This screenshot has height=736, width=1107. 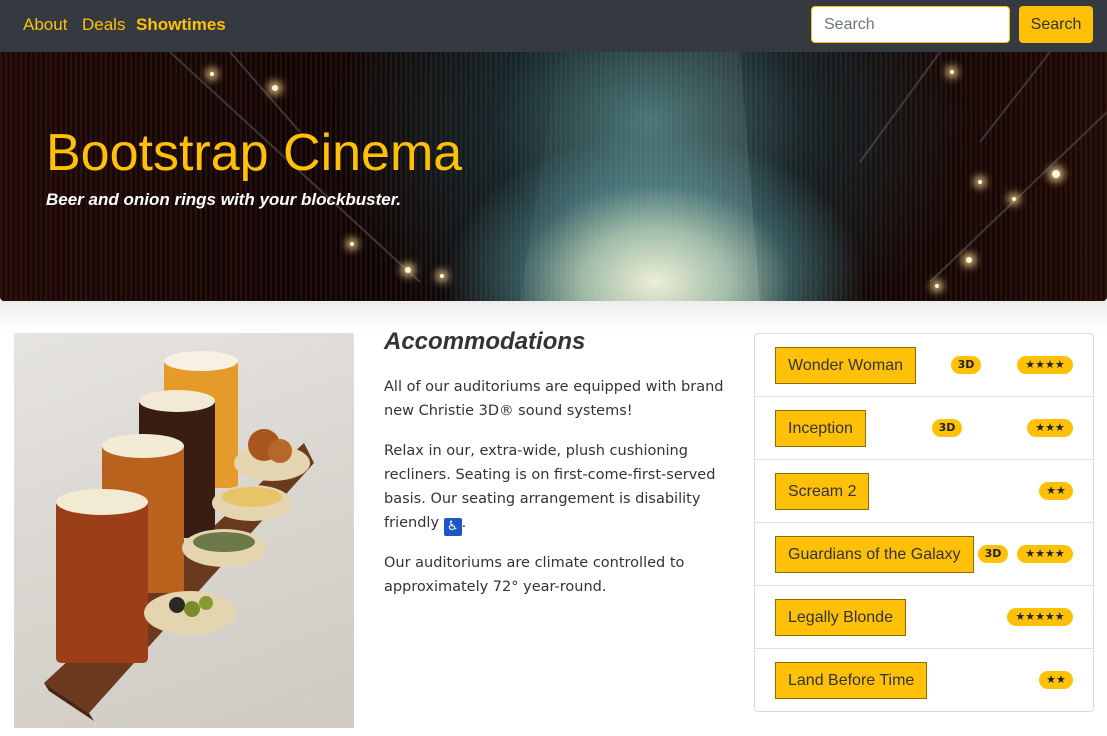 I want to click on movie-button: Land Before Time, so click(x=851, y=680).